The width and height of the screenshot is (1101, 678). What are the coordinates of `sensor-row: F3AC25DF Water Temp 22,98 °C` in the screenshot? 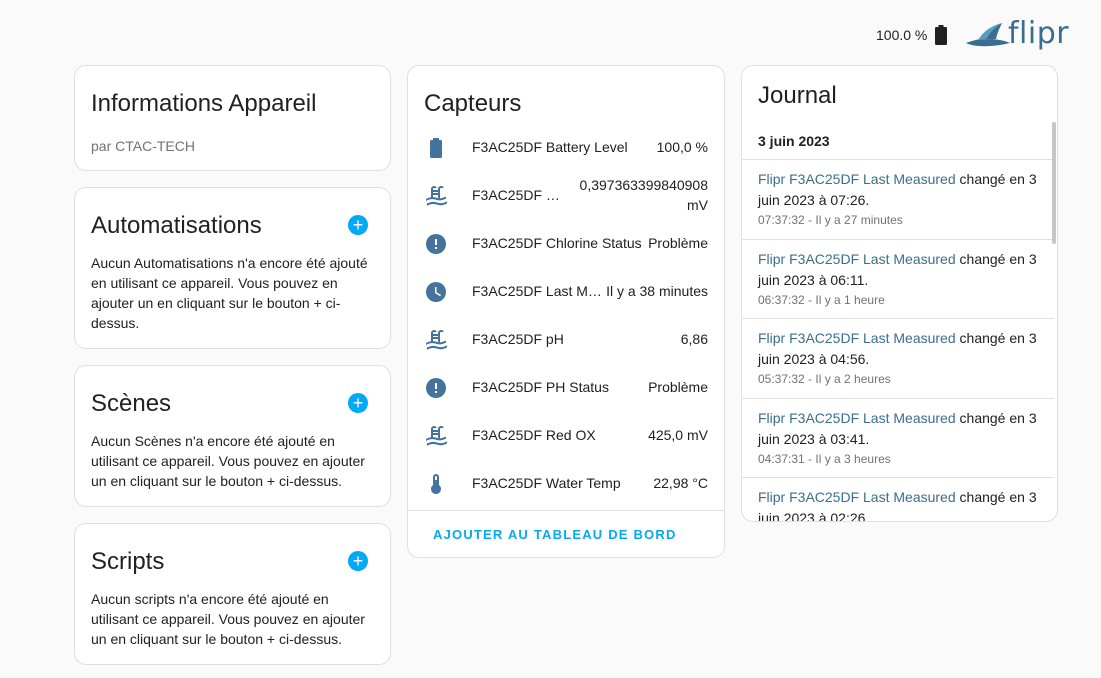 It's located at (566, 484).